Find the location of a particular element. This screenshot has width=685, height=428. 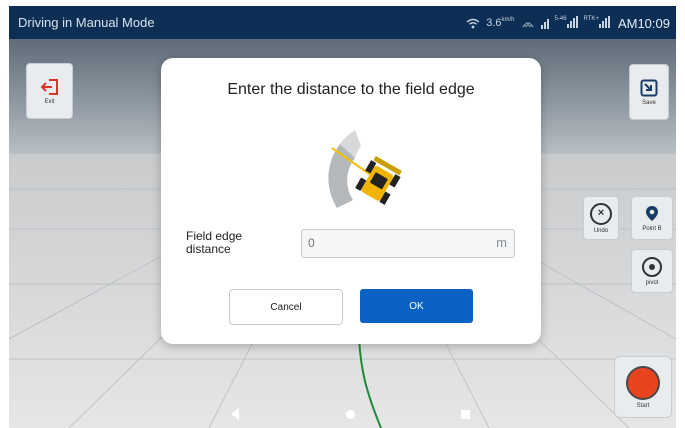

target-icon is located at coordinates (652, 266).